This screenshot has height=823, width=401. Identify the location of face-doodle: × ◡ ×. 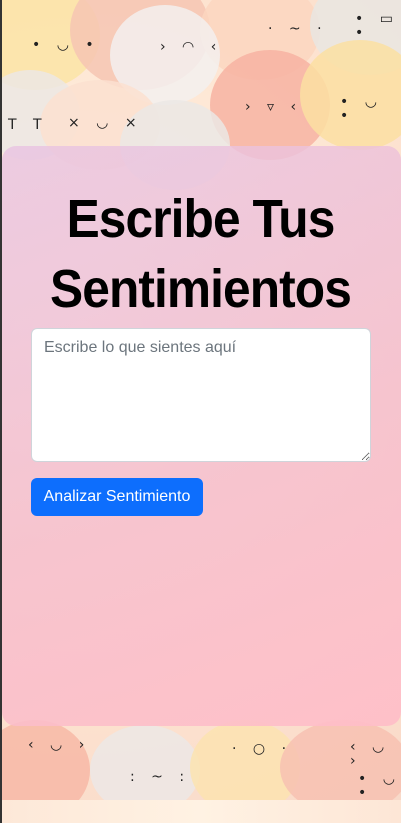
(105, 123).